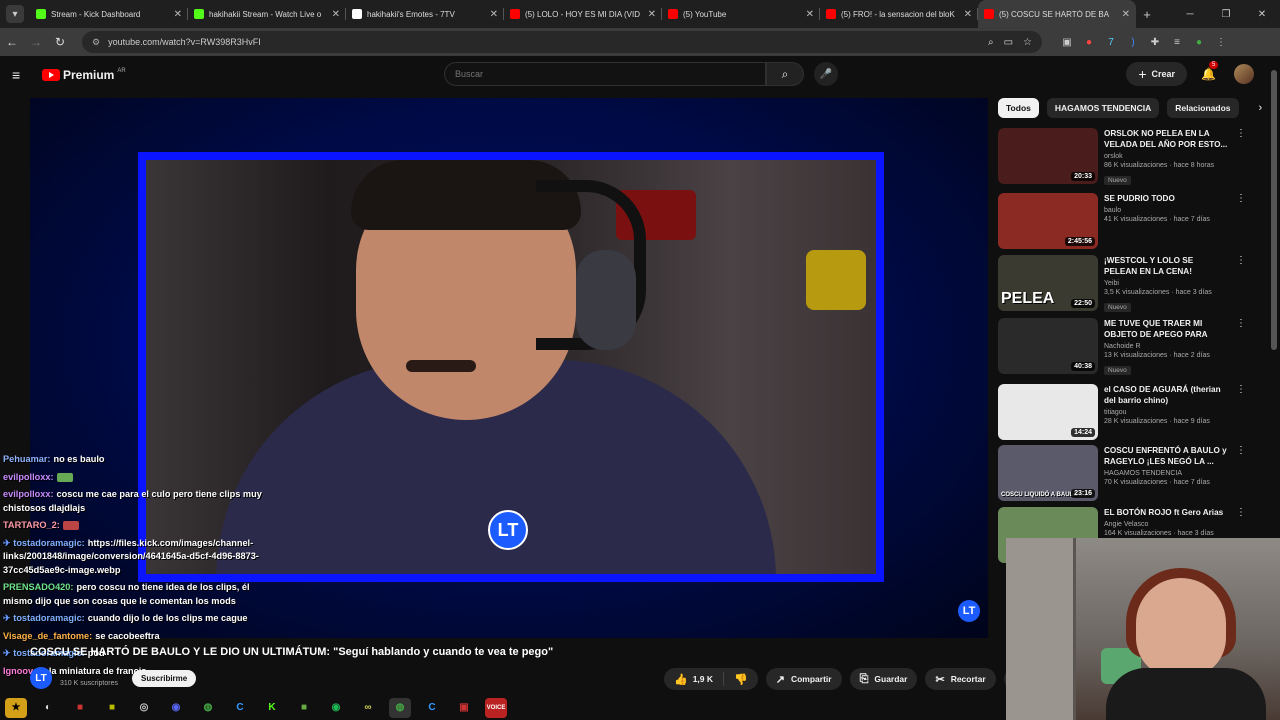 The width and height of the screenshot is (1280, 720). What do you see at coordinates (991, 42) in the screenshot?
I see `zoom-icon: ⌕` at bounding box center [991, 42].